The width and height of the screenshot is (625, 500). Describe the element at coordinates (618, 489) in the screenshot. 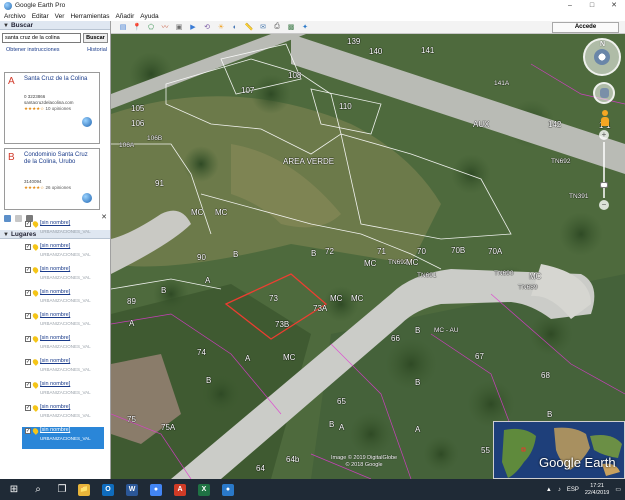

I see `notifications-icon: ▭` at that location.